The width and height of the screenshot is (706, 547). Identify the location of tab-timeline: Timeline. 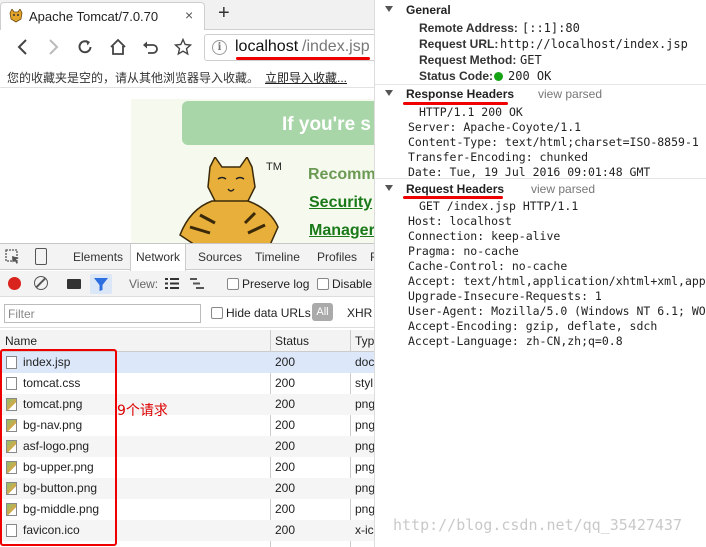
(277, 257).